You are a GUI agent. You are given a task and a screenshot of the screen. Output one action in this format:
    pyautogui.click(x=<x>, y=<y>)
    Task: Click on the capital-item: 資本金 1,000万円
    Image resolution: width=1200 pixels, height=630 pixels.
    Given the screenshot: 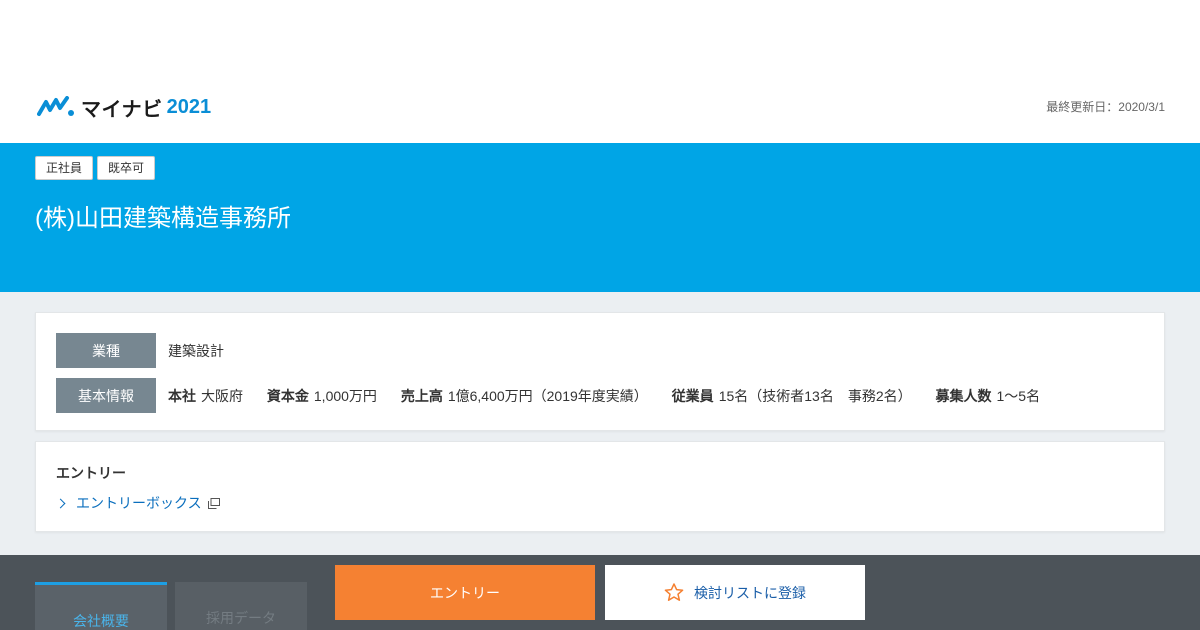 What is the action you would take?
    pyautogui.click(x=322, y=396)
    